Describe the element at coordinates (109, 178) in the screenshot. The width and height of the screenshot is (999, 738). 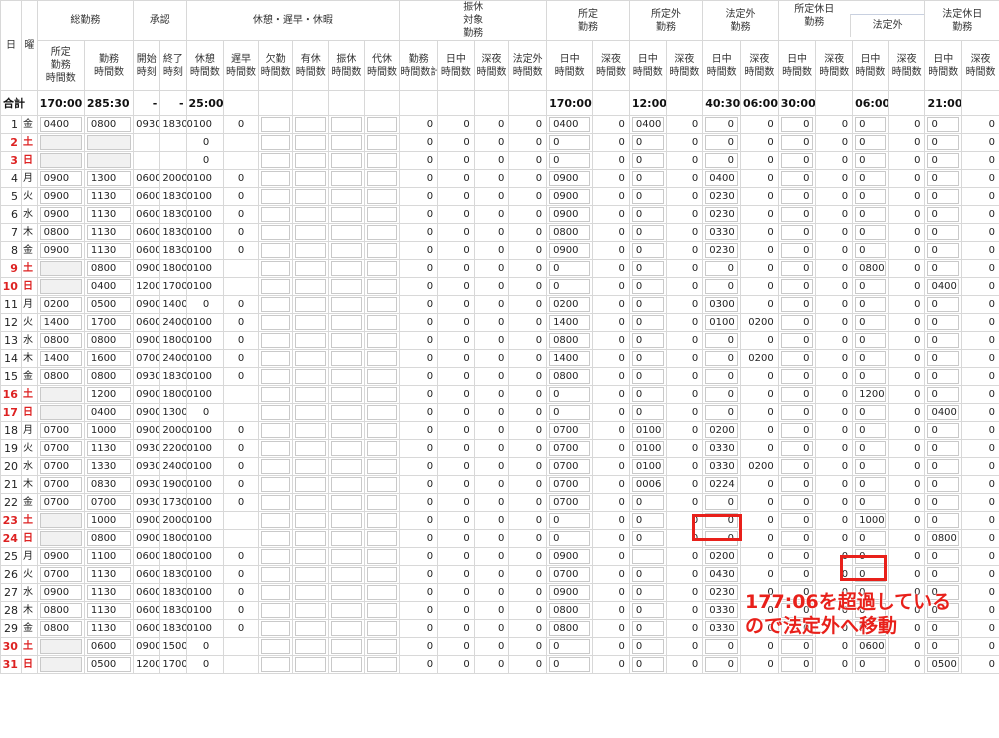
I see `value-input: 1300` at that location.